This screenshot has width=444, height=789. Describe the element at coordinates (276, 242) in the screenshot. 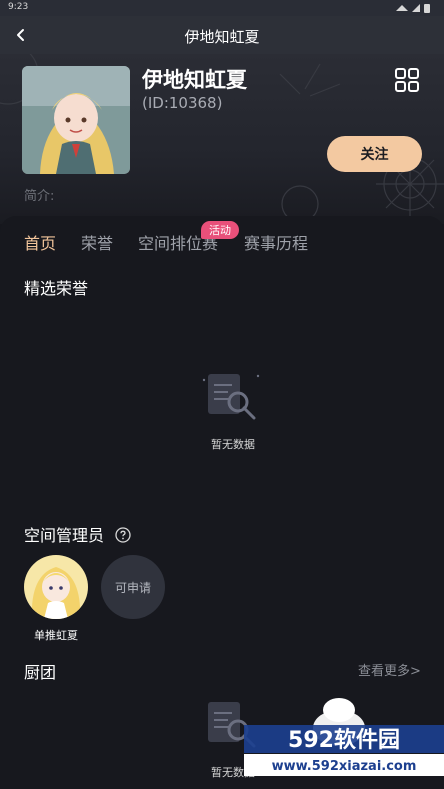

I see `tab-match-history: 赛事历程` at that location.